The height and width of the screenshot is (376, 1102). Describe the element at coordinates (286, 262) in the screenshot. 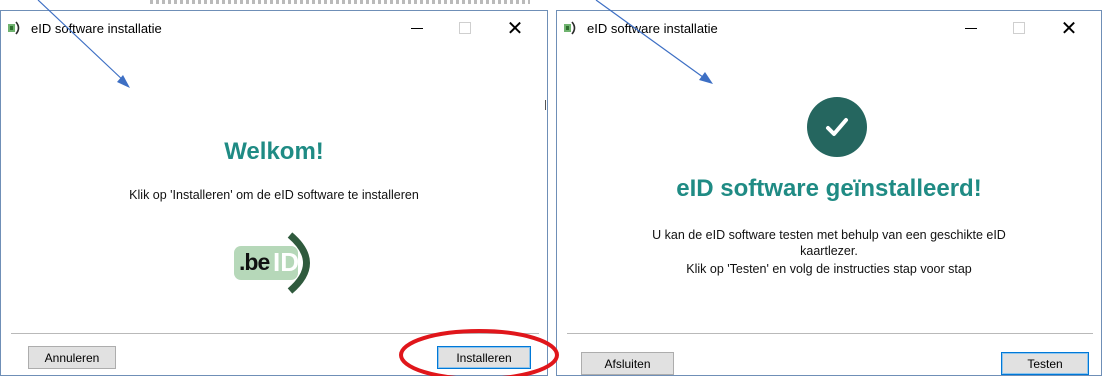

I see `logo-text-id: ID` at that location.